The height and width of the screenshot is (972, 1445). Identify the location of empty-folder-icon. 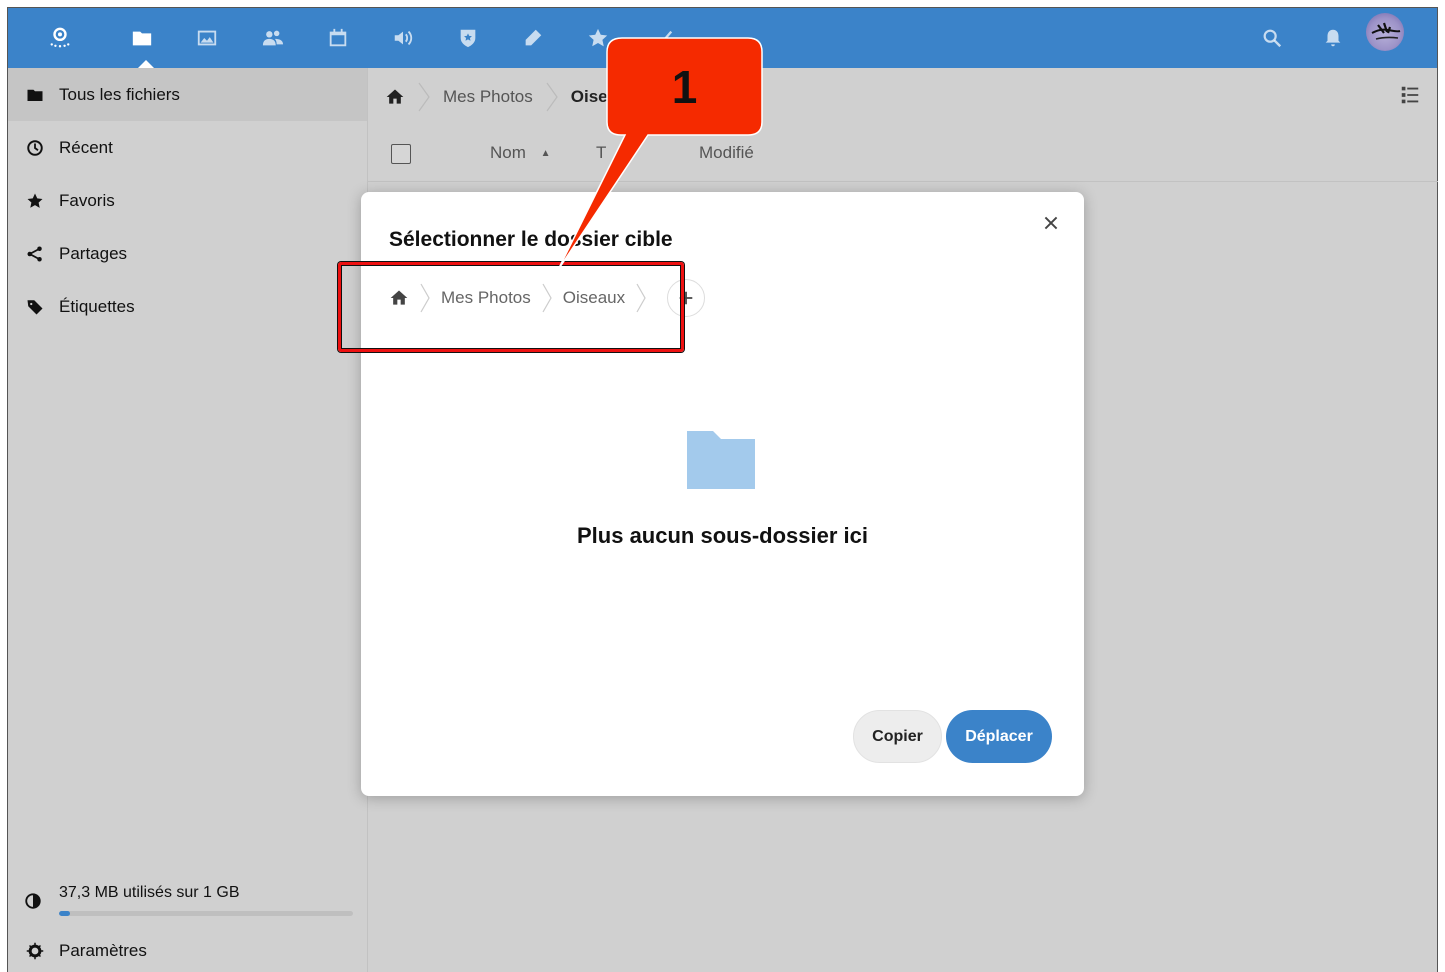
(721, 460).